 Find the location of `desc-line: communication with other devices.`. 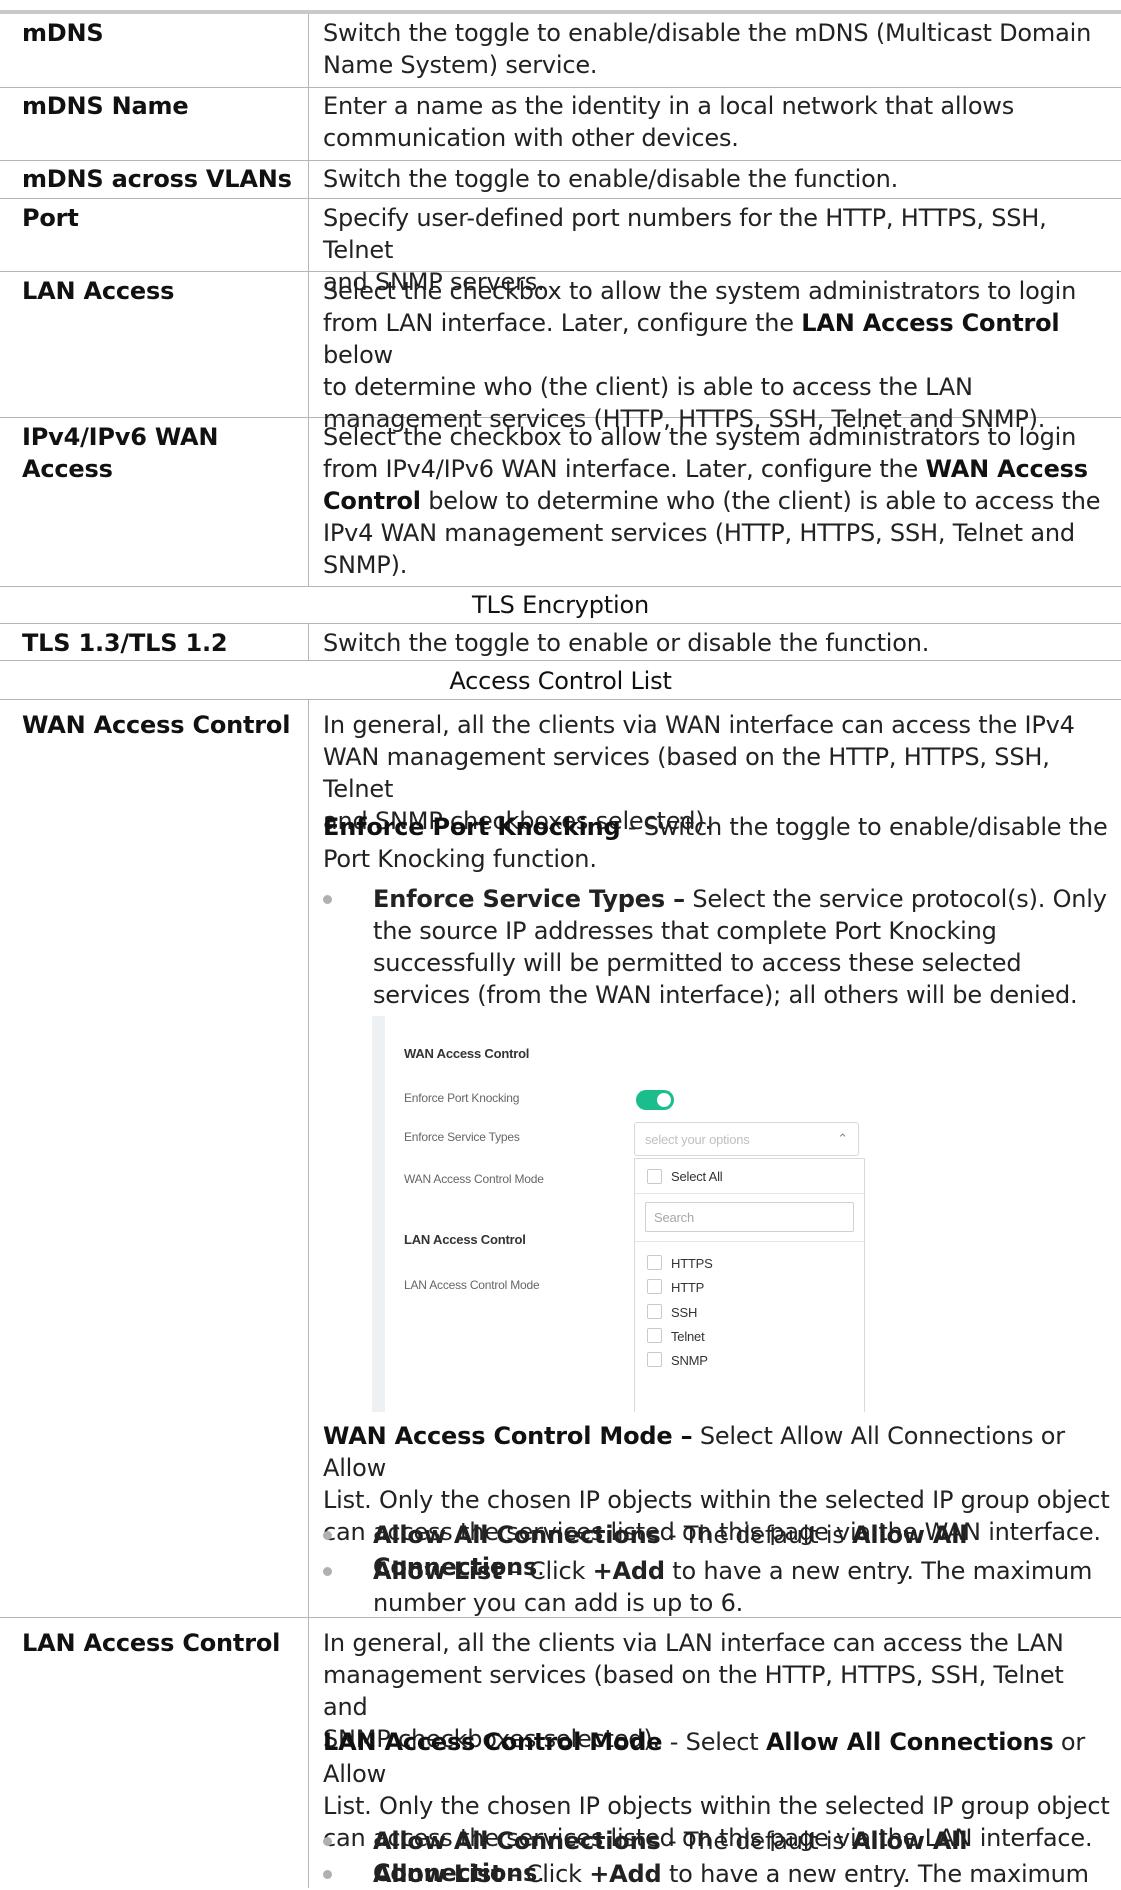

desc-line: communication with other devices. is located at coordinates (531, 138).